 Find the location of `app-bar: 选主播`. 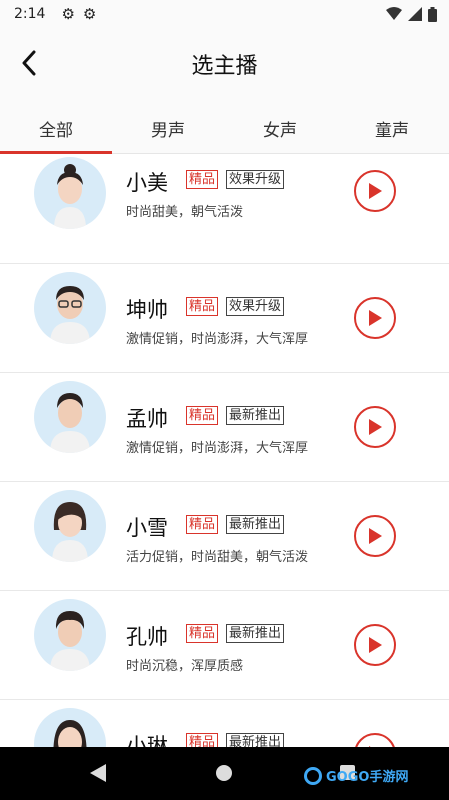

app-bar: 选主播 is located at coordinates (224, 63).